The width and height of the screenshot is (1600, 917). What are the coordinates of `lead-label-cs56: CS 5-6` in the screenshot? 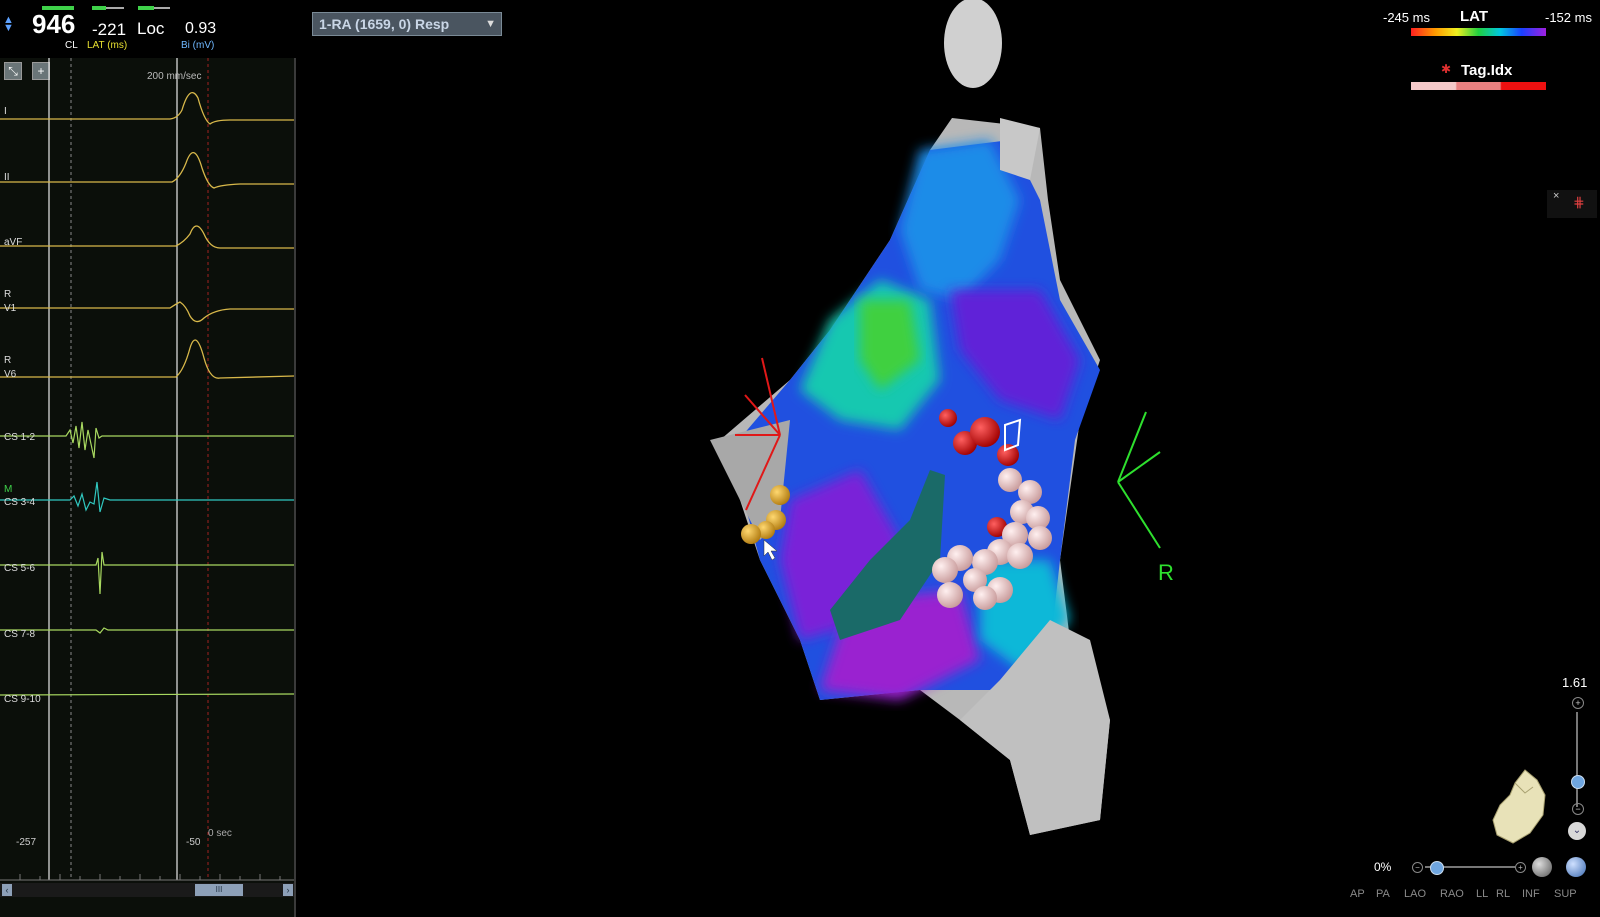 It's located at (20, 568).